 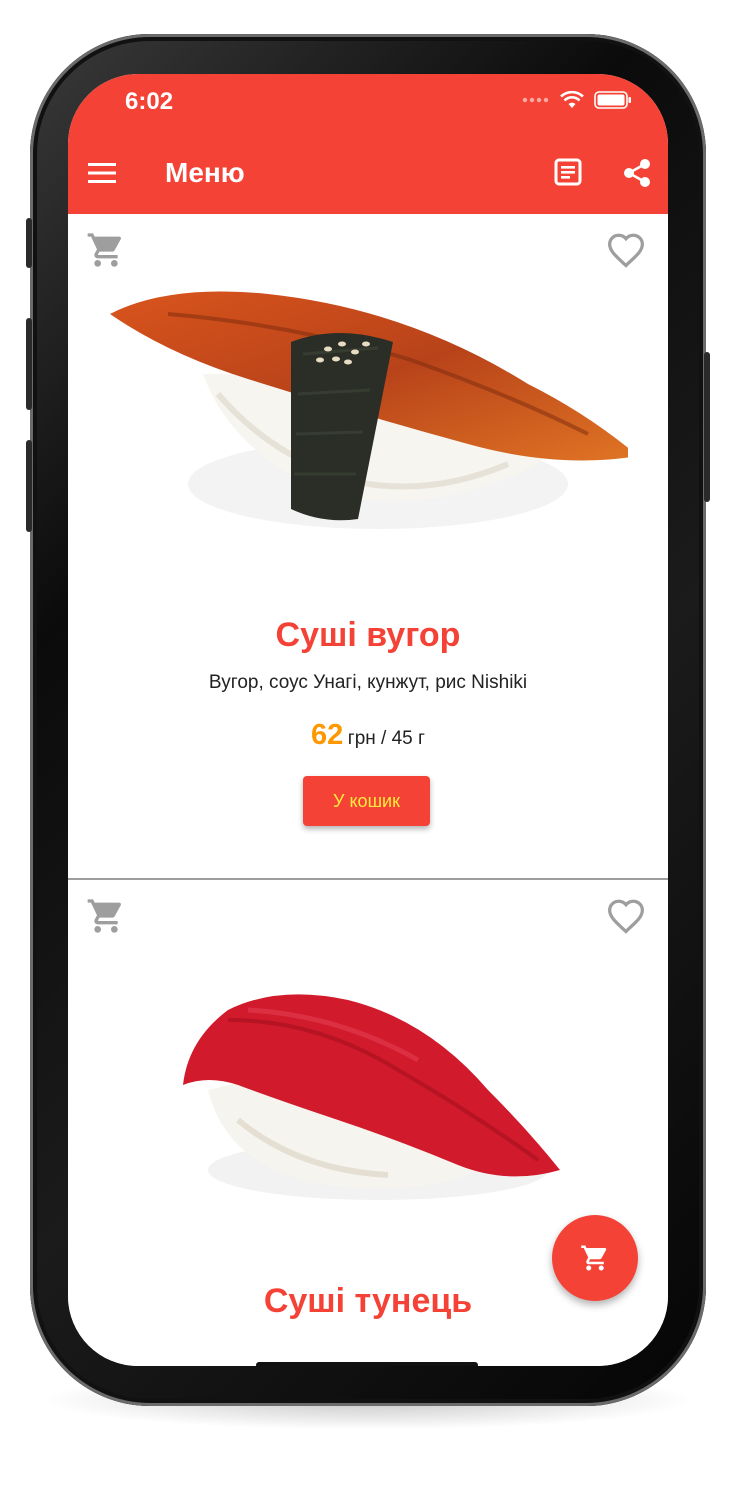 I want to click on cart-fab, so click(x=595, y=1258).